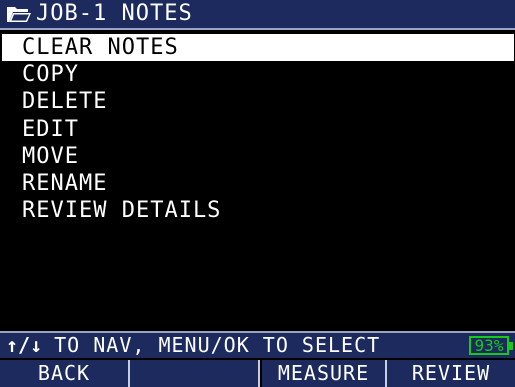 This screenshot has width=515, height=387. I want to click on folder-icon, so click(19, 14).